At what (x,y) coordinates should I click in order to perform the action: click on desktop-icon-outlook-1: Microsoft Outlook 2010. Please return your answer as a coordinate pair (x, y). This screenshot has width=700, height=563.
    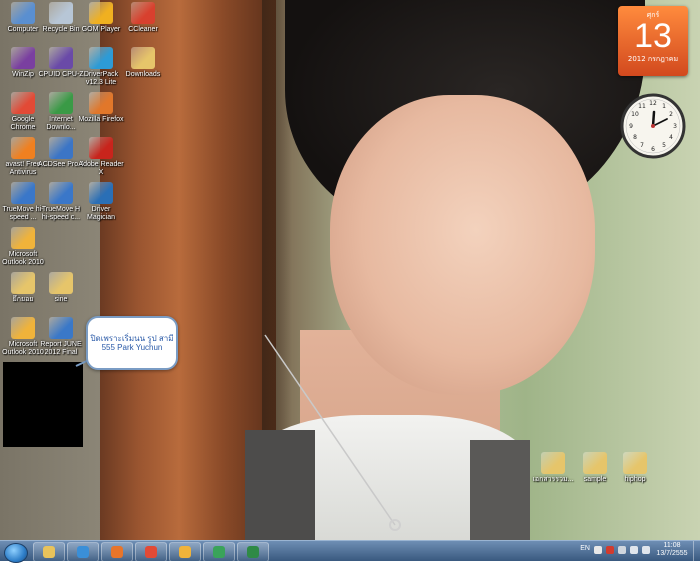
    Looking at the image, I should click on (23, 247).